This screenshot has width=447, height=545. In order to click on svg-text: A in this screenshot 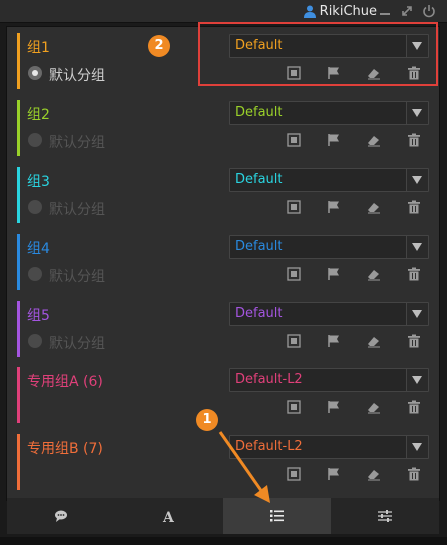, I will do `click(168, 516)`.